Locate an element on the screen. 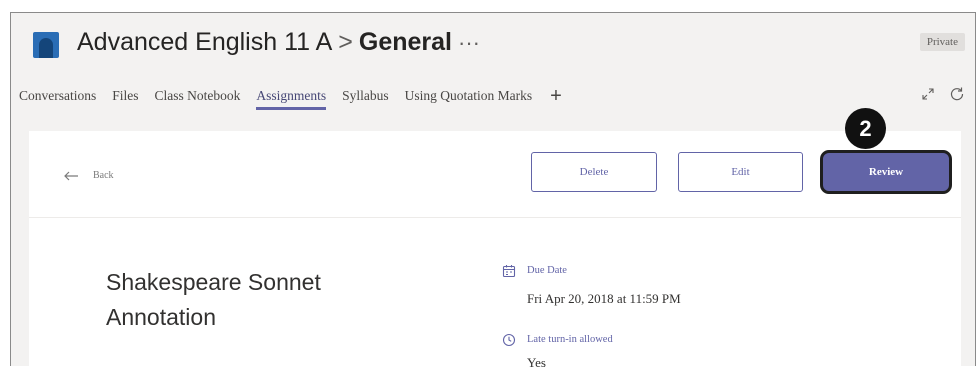  callout-step-badge: 2 is located at coordinates (865, 128).